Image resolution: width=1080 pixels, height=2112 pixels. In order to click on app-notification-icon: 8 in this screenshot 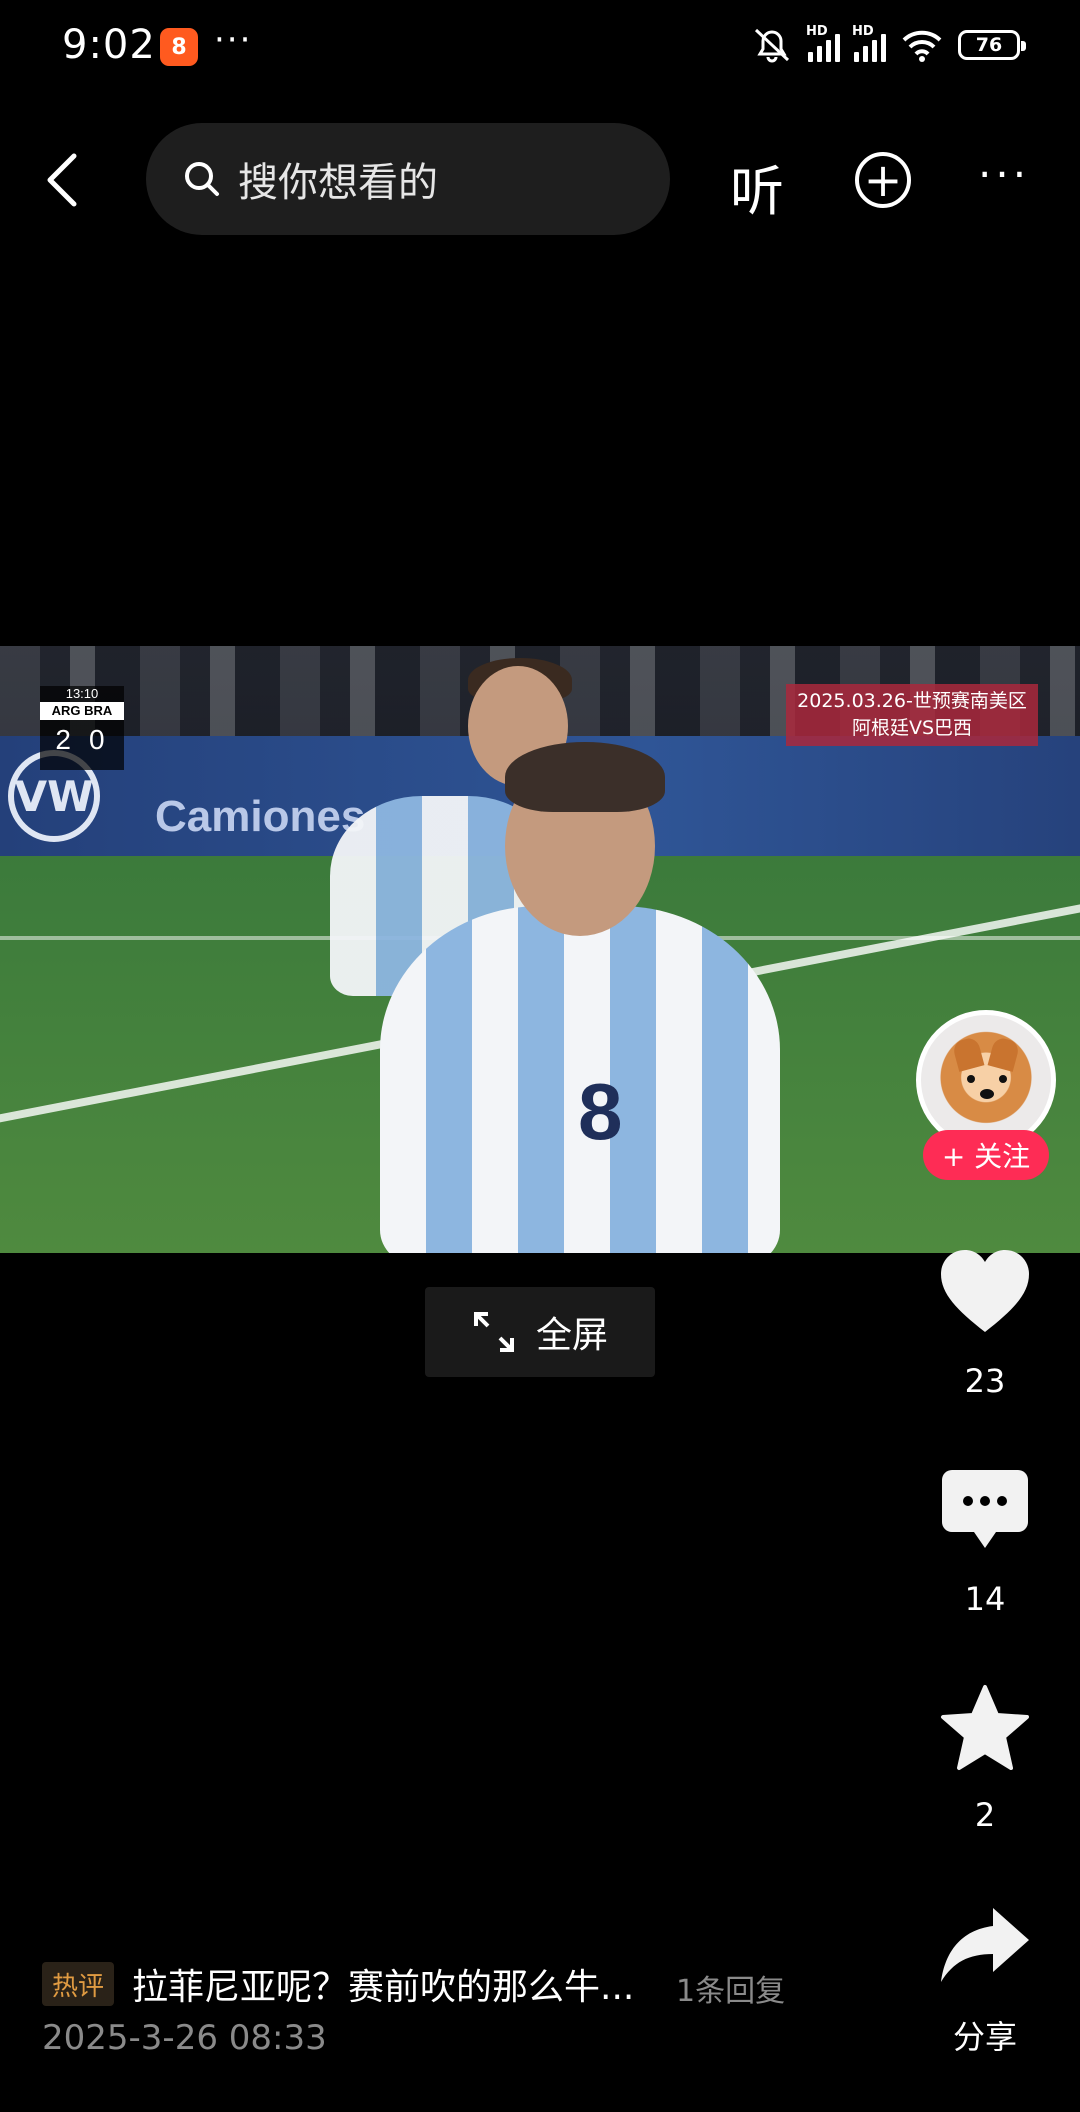, I will do `click(179, 47)`.